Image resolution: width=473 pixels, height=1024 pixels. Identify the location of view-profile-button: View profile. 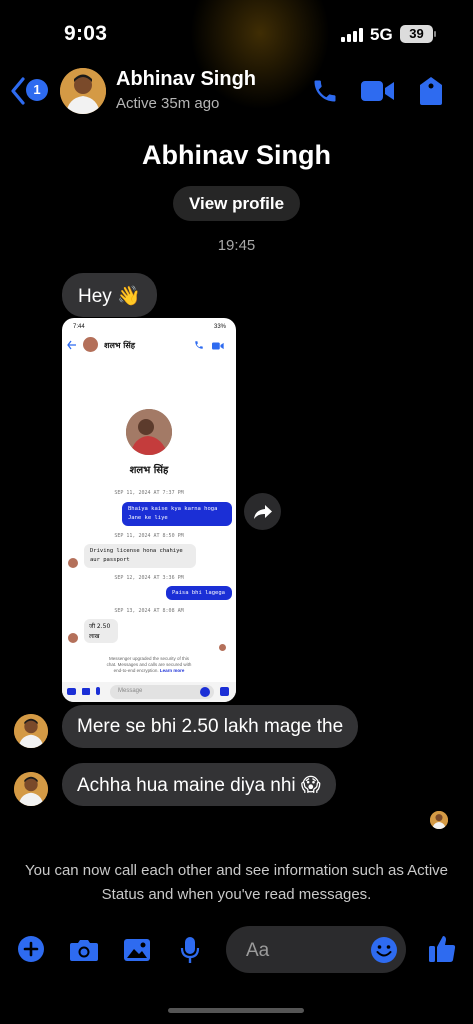
(236, 203).